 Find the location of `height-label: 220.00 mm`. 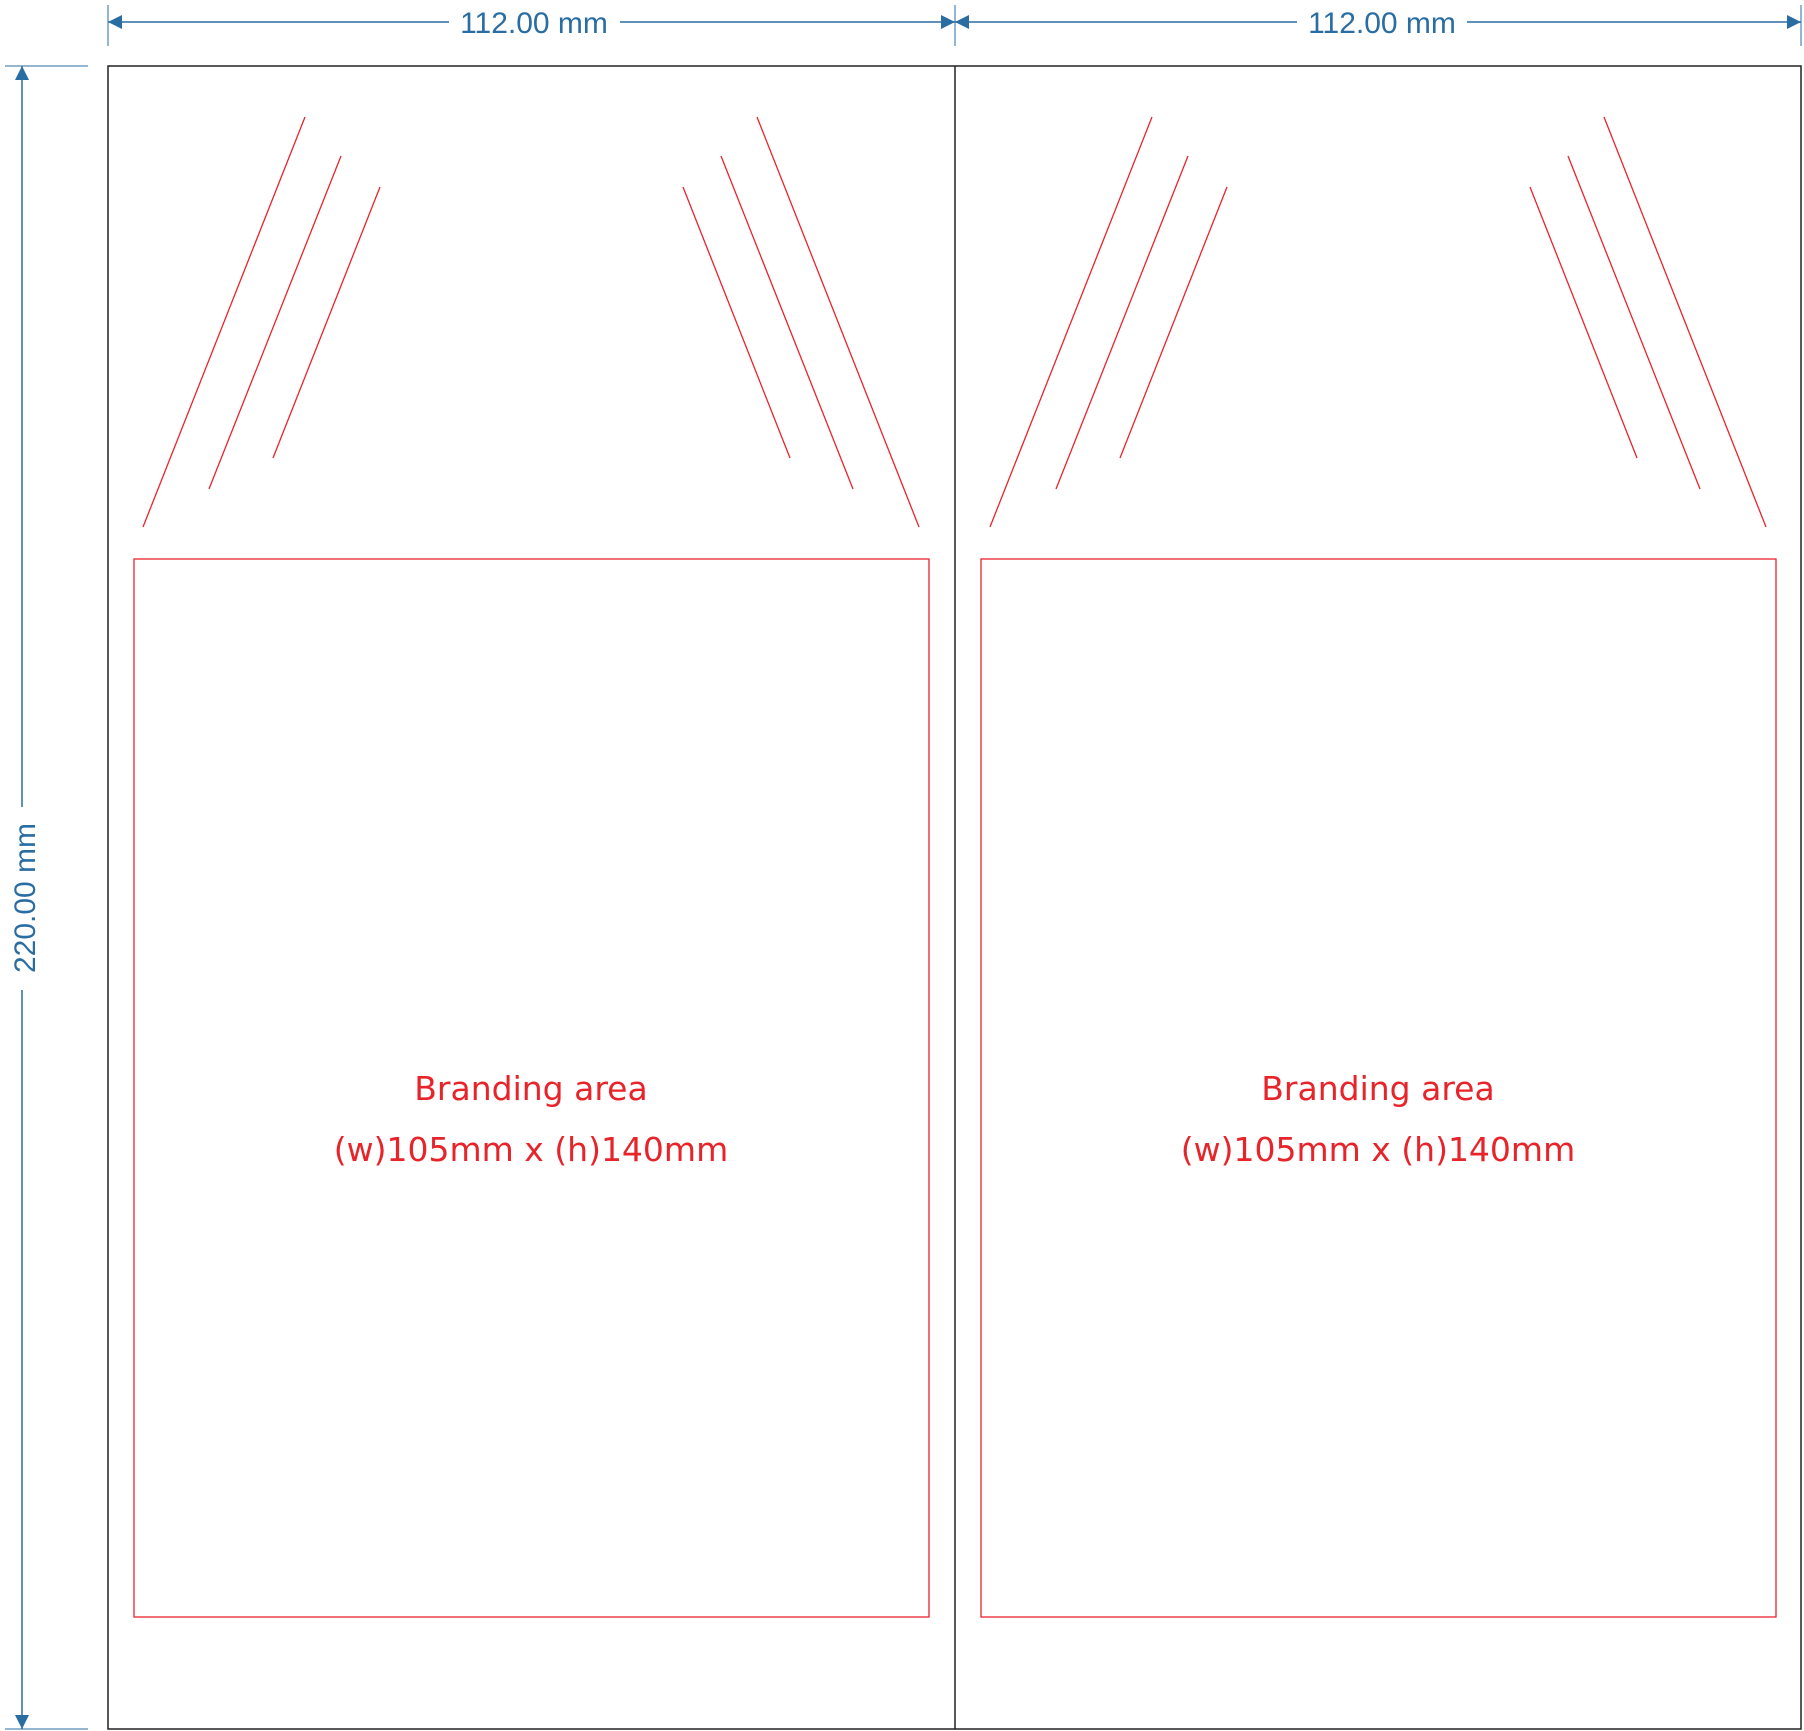

height-label: 220.00 mm is located at coordinates (25, 898).